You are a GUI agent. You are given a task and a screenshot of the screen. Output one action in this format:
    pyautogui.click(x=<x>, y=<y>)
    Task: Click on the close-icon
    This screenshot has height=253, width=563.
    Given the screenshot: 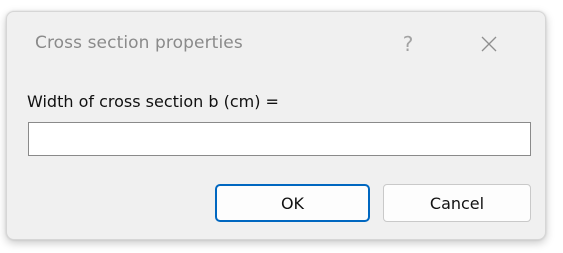 What is the action you would take?
    pyautogui.click(x=489, y=44)
    